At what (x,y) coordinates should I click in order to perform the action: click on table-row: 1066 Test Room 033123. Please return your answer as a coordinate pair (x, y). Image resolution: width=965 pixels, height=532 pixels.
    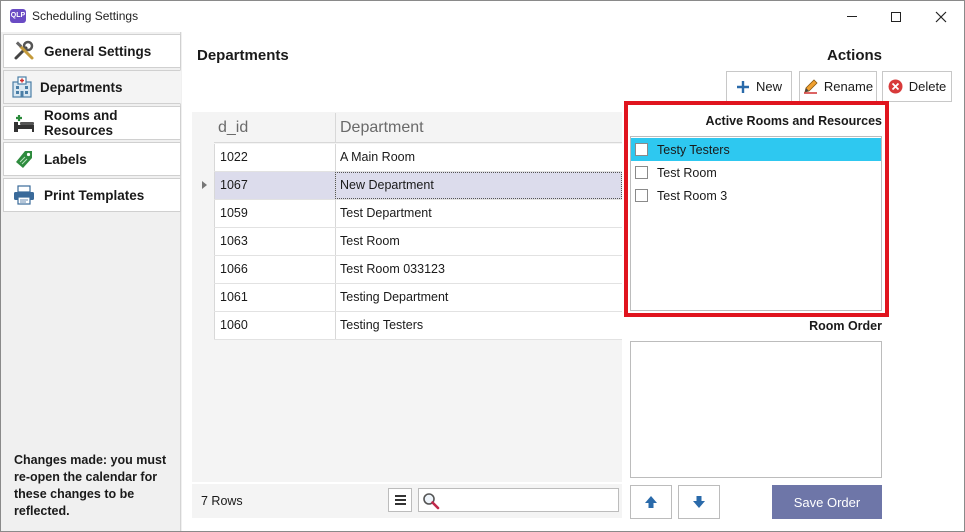
    Looking at the image, I should click on (418, 270).